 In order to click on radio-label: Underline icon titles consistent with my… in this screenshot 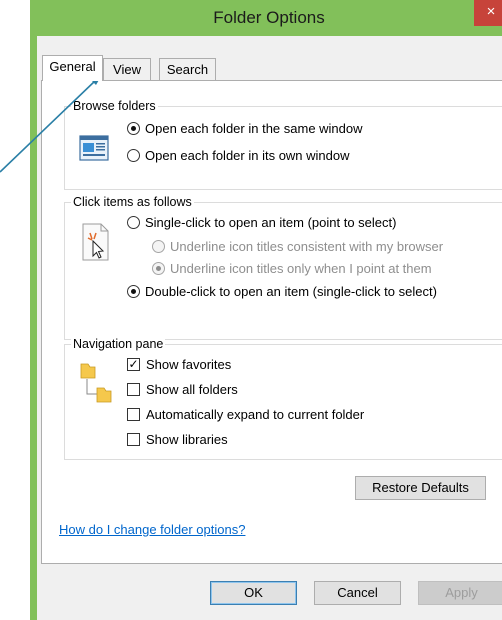, I will do `click(307, 246)`.